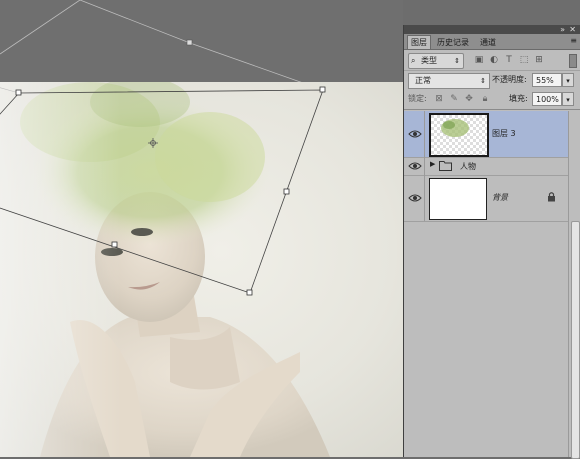  Describe the element at coordinates (568, 80) in the screenshot. I see `opacity-dropdown-button: ▾` at that location.